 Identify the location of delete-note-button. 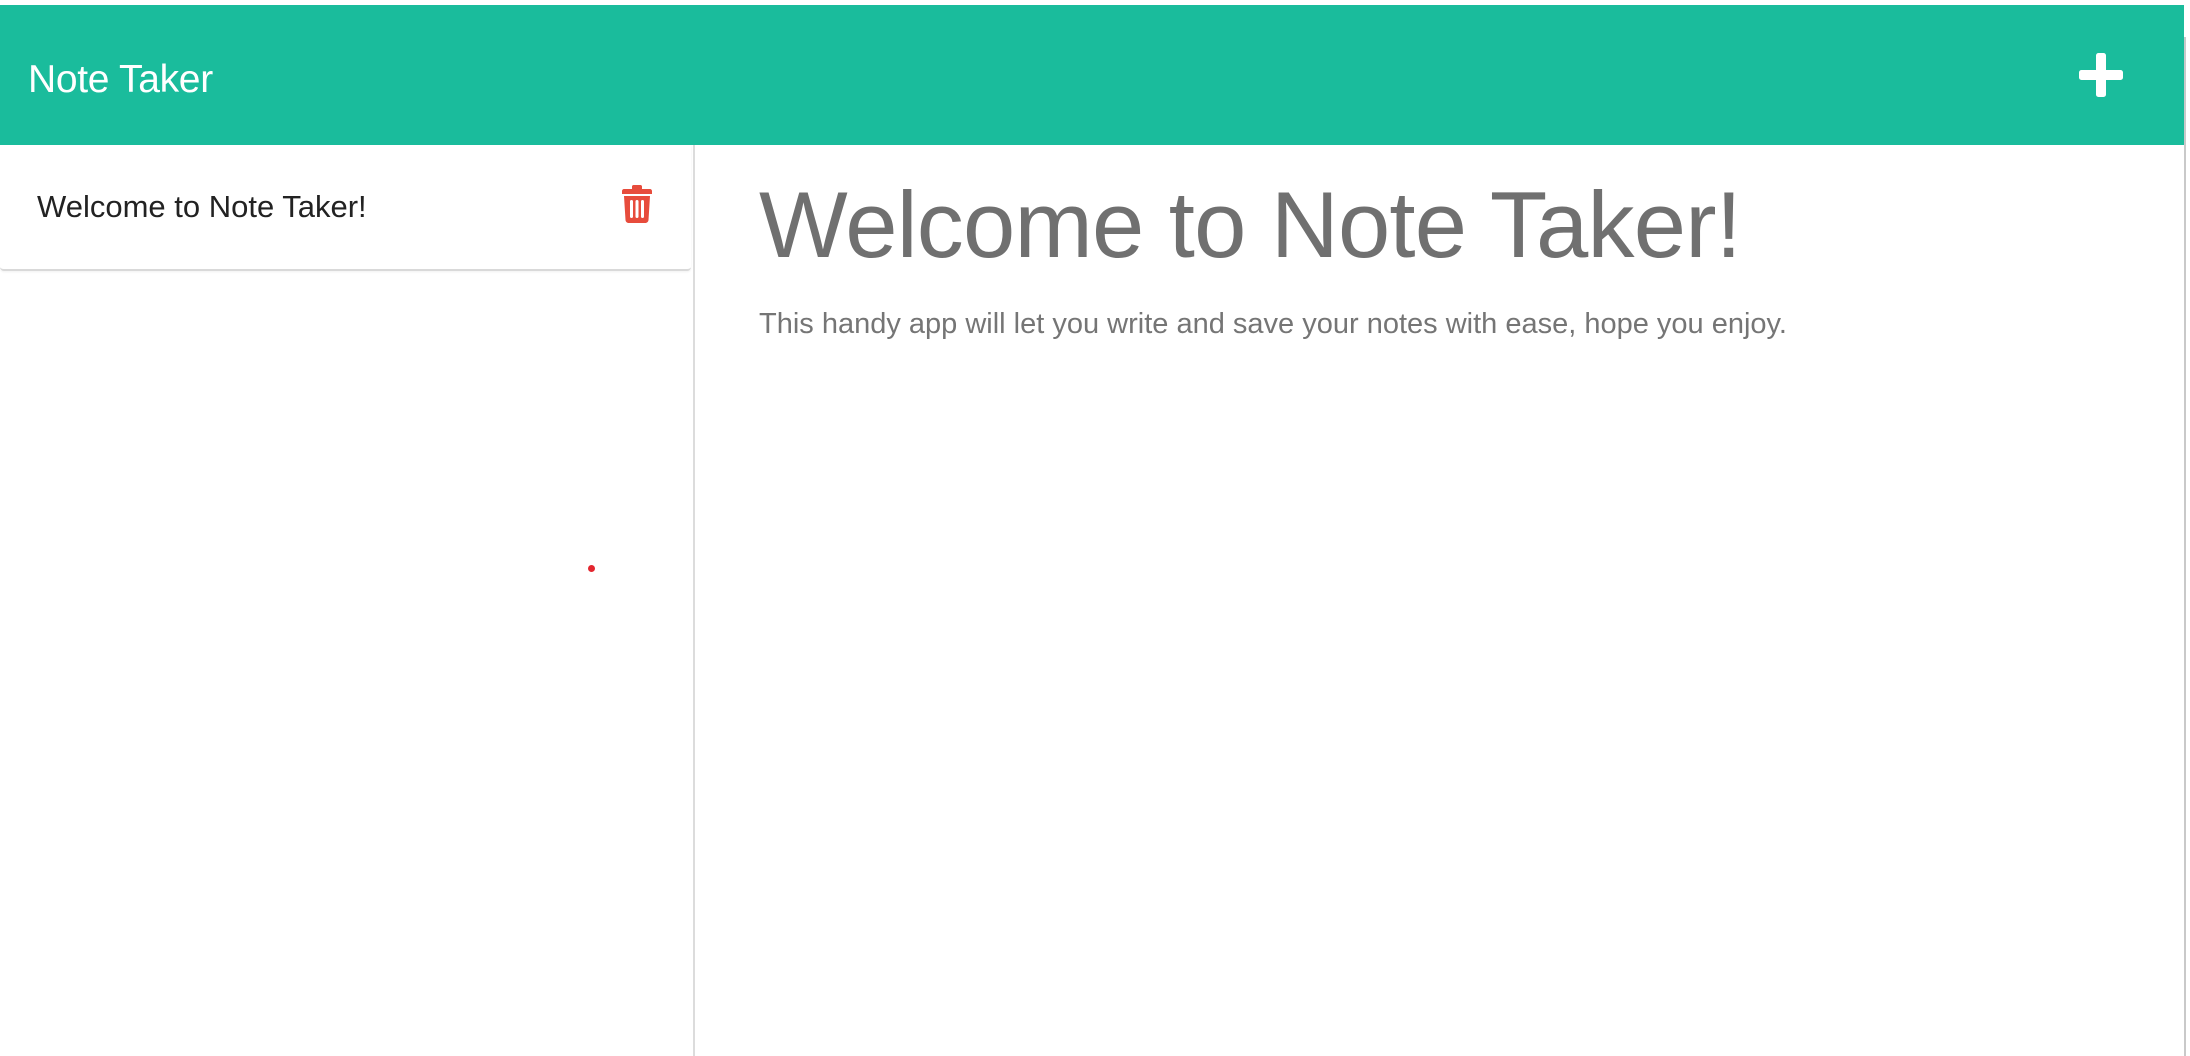
(637, 204).